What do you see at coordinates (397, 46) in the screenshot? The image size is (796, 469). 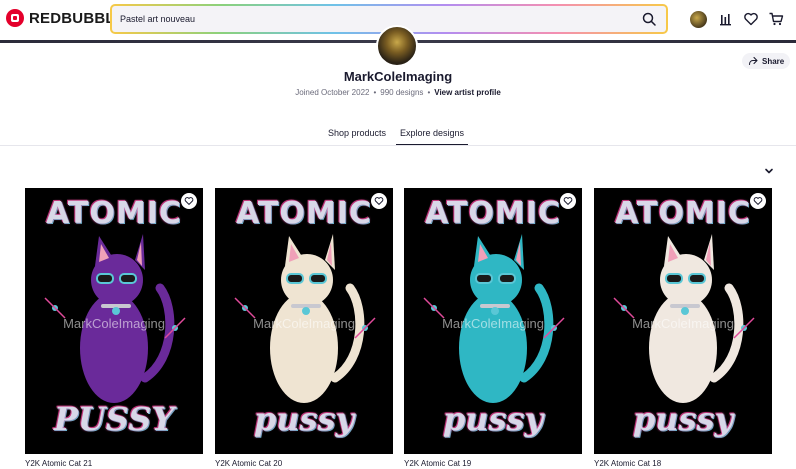 I see `artist-avatar` at bounding box center [397, 46].